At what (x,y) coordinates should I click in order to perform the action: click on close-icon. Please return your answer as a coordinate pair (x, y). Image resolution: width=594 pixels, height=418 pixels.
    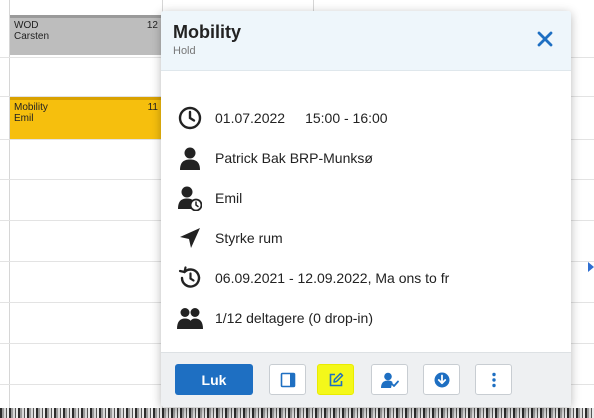
    Looking at the image, I should click on (545, 39).